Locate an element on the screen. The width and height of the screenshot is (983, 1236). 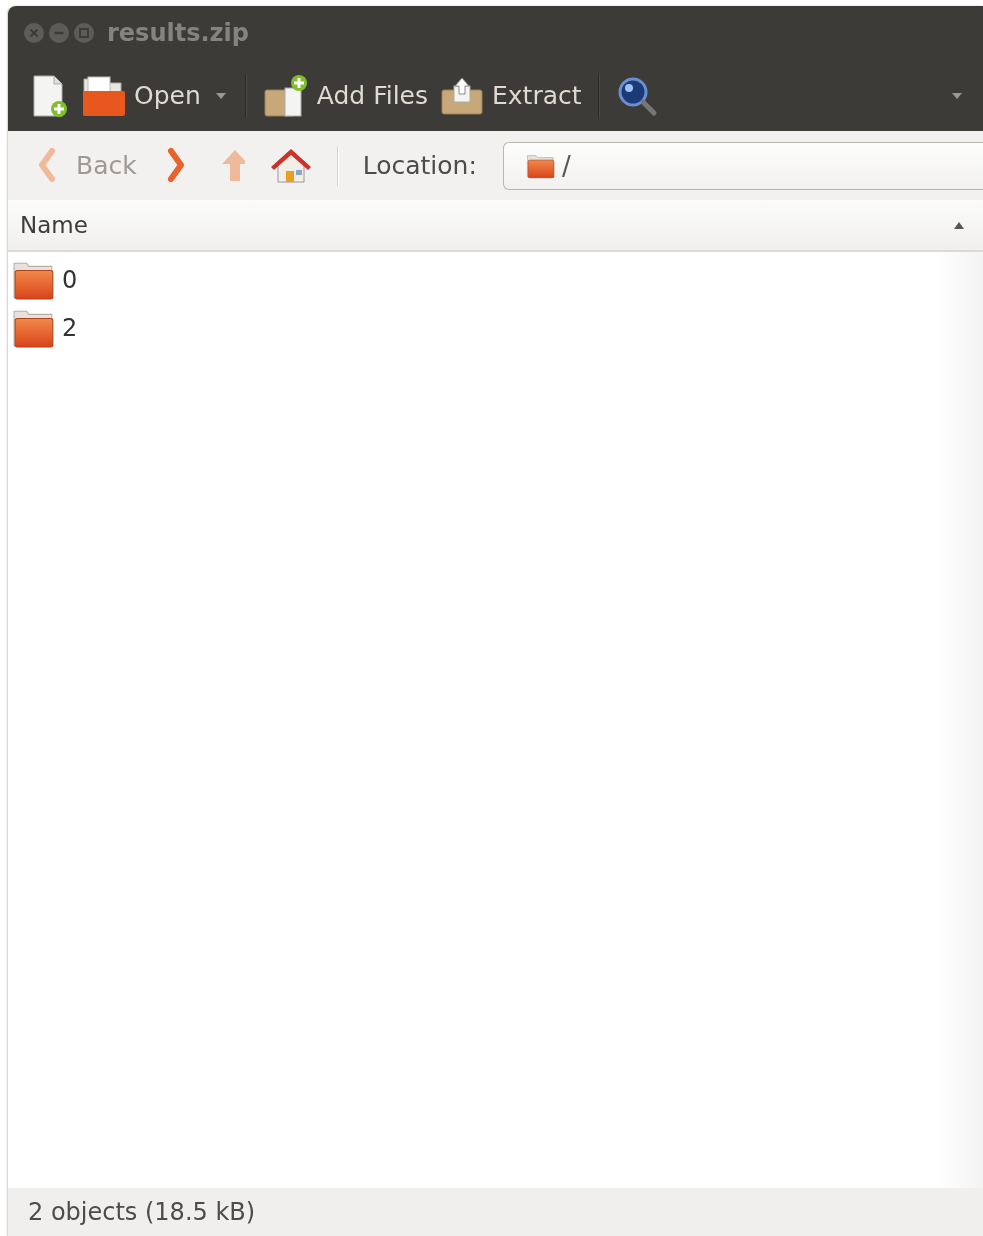
file-name: 0 is located at coordinates (70, 280).